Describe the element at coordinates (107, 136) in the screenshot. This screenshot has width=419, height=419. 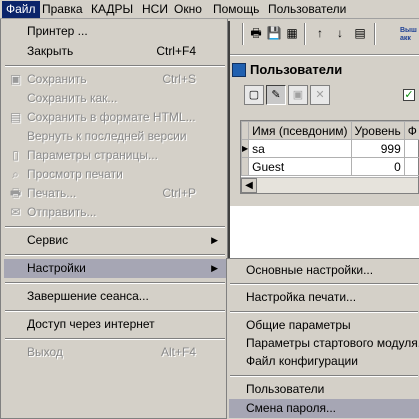
I see `menu-item-label: Вернуть к последней версии` at that location.